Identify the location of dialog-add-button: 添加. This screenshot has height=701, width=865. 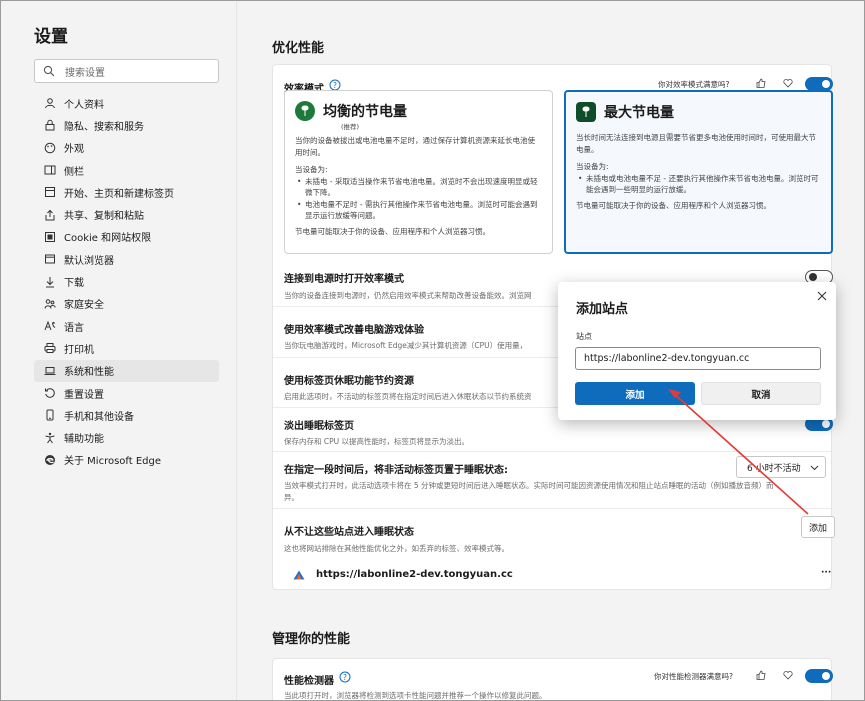
(635, 393).